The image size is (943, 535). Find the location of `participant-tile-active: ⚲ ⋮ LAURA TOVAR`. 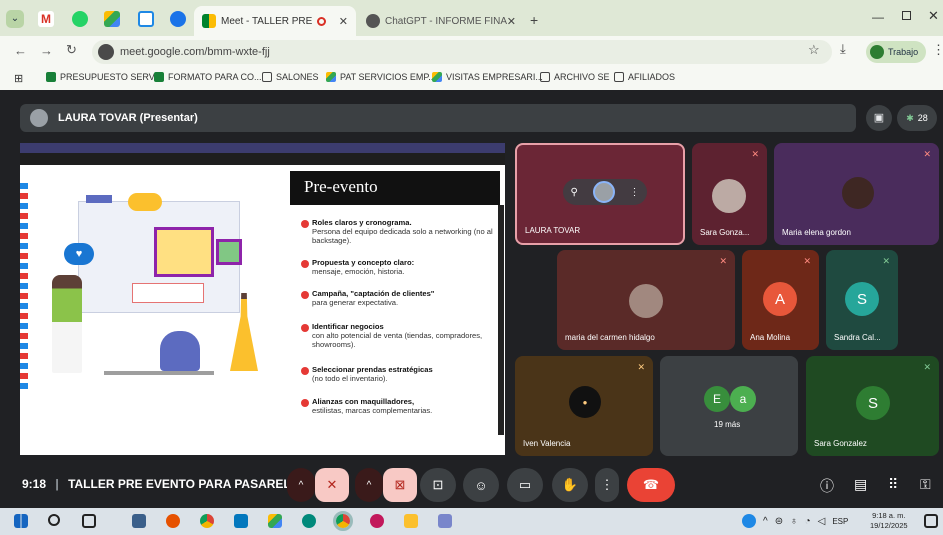

participant-tile-active: ⚲ ⋮ LAURA TOVAR is located at coordinates (600, 194).